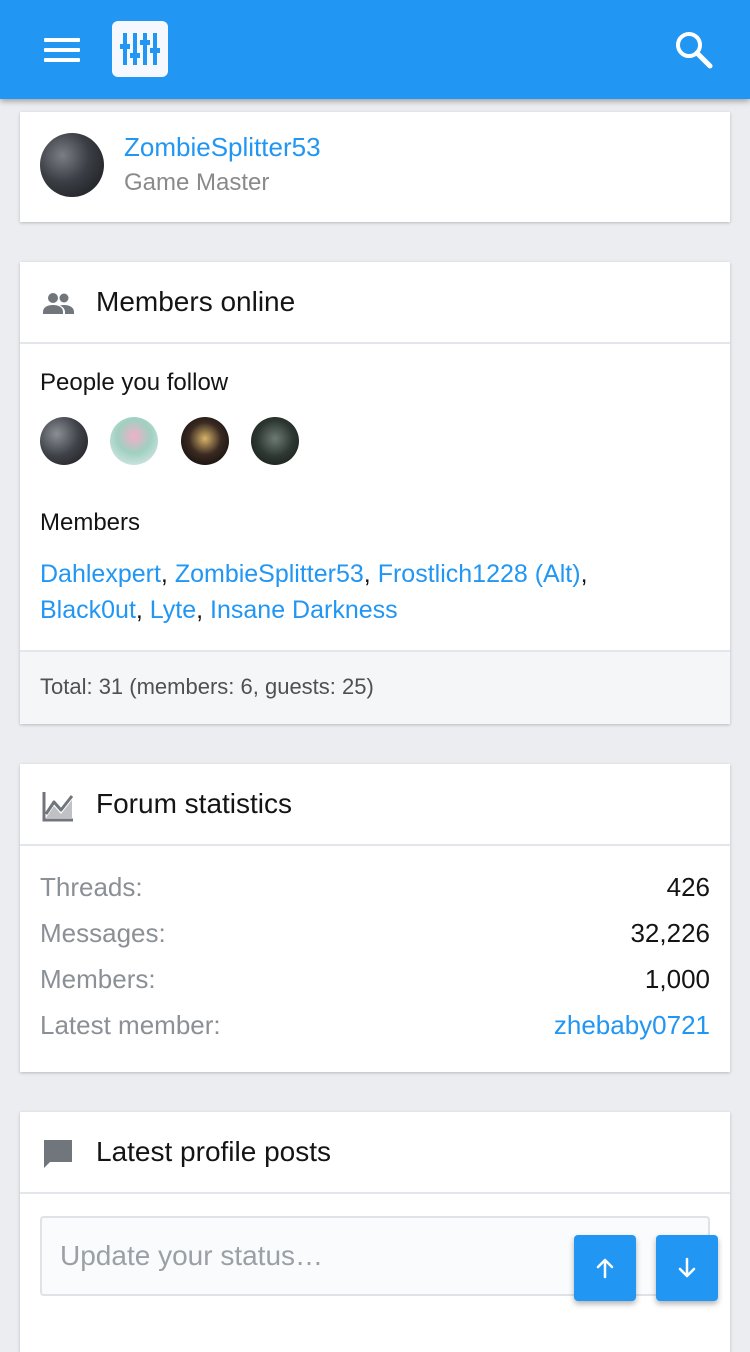 This screenshot has width=750, height=1352. I want to click on stat-label: Latest member:, so click(130, 1025).